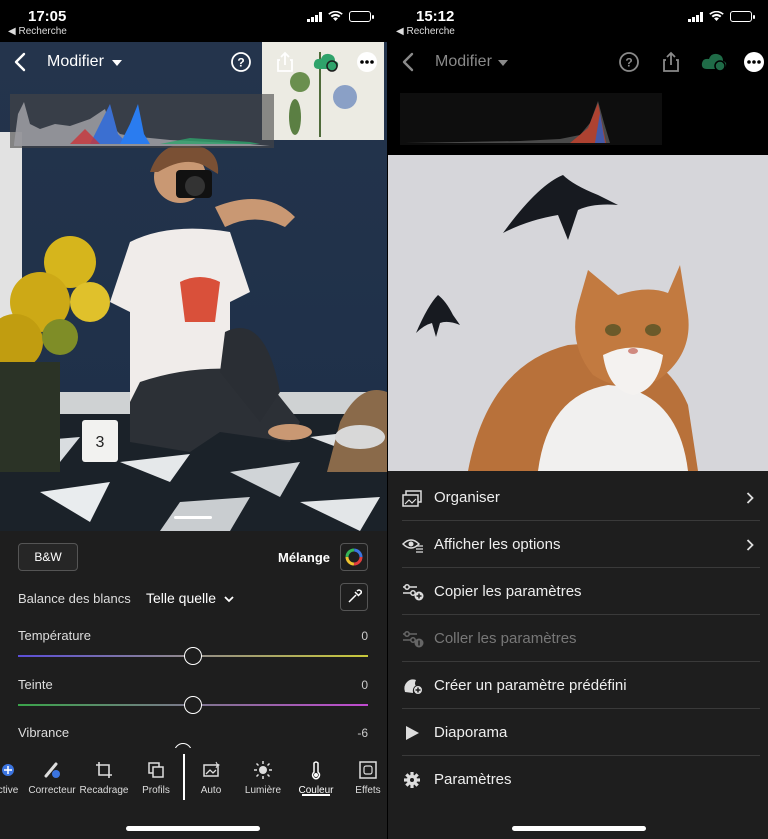 This screenshot has height=839, width=768. I want to click on menu-item-create-preset: Créer un paramètre prédéfini, so click(578, 685).